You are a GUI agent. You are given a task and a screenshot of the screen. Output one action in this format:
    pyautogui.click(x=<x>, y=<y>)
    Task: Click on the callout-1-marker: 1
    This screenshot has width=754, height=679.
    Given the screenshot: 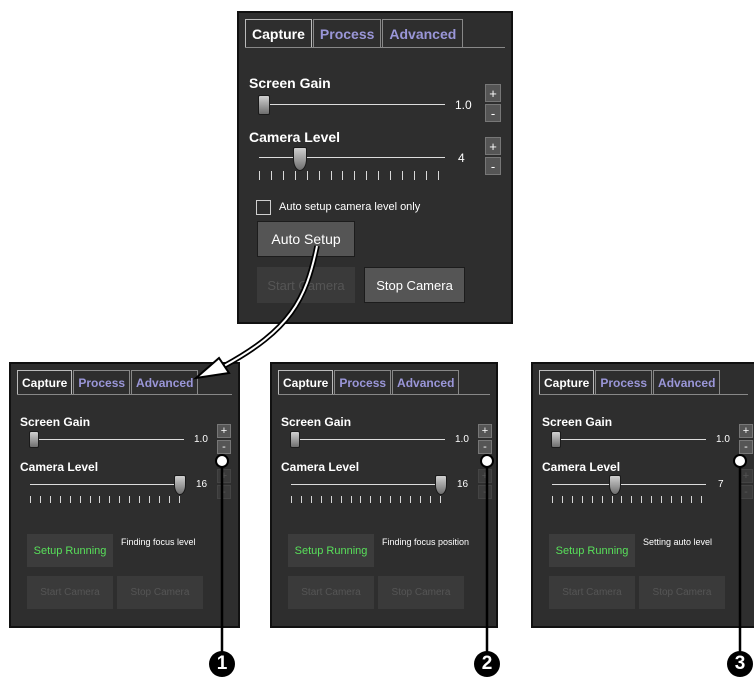 What is the action you would take?
    pyautogui.click(x=222, y=664)
    